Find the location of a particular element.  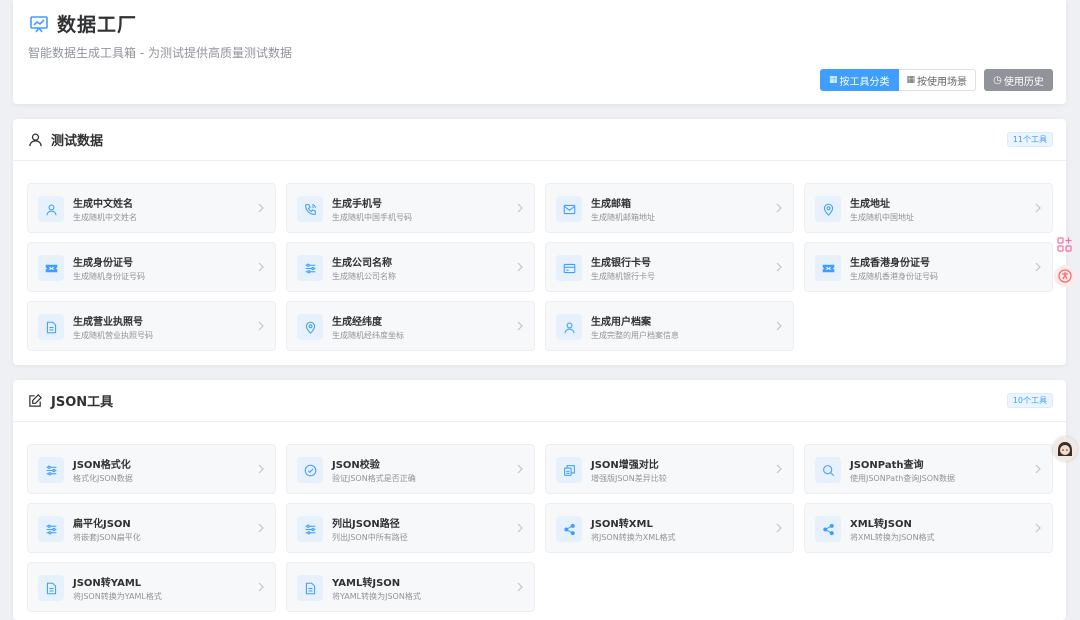

tool-card: 生成中文姓名 生成随机中文姓名 is located at coordinates (151, 208).